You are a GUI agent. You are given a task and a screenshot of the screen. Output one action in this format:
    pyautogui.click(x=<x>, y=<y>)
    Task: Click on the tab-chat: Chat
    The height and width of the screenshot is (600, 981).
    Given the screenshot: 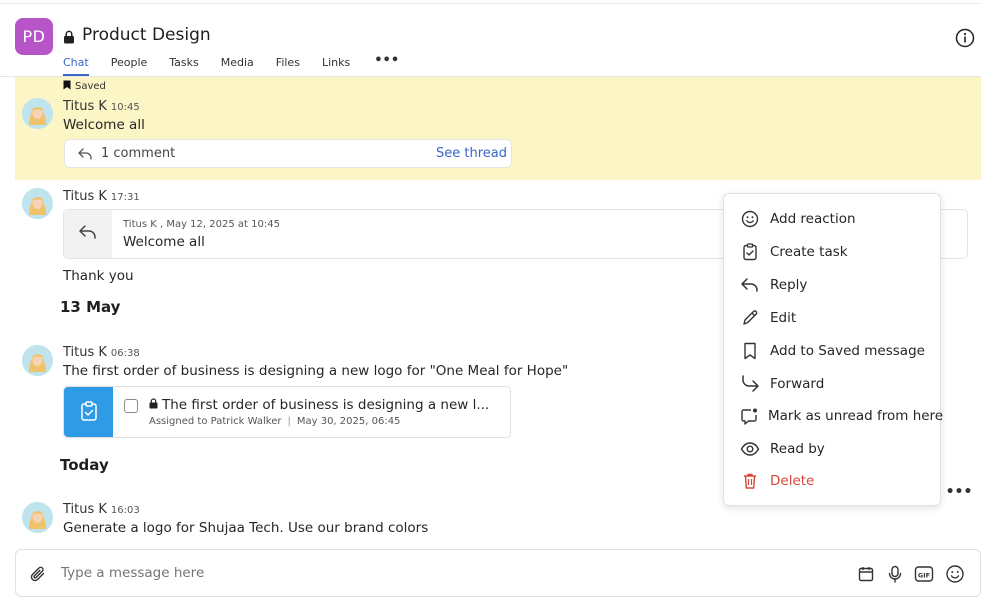 What is the action you would take?
    pyautogui.click(x=76, y=66)
    